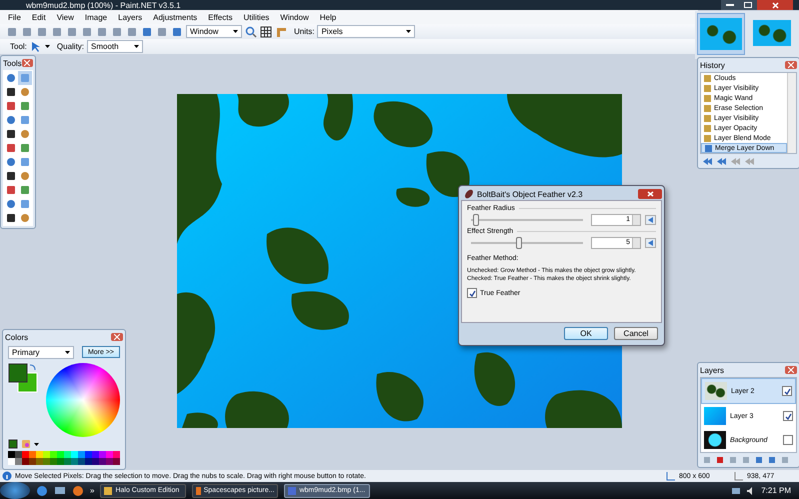 The width and height of the screenshot is (799, 499). I want to click on window-title: wbm9mud2.bmp (100%) - Paint.NET v3.5.1, so click(103, 5).